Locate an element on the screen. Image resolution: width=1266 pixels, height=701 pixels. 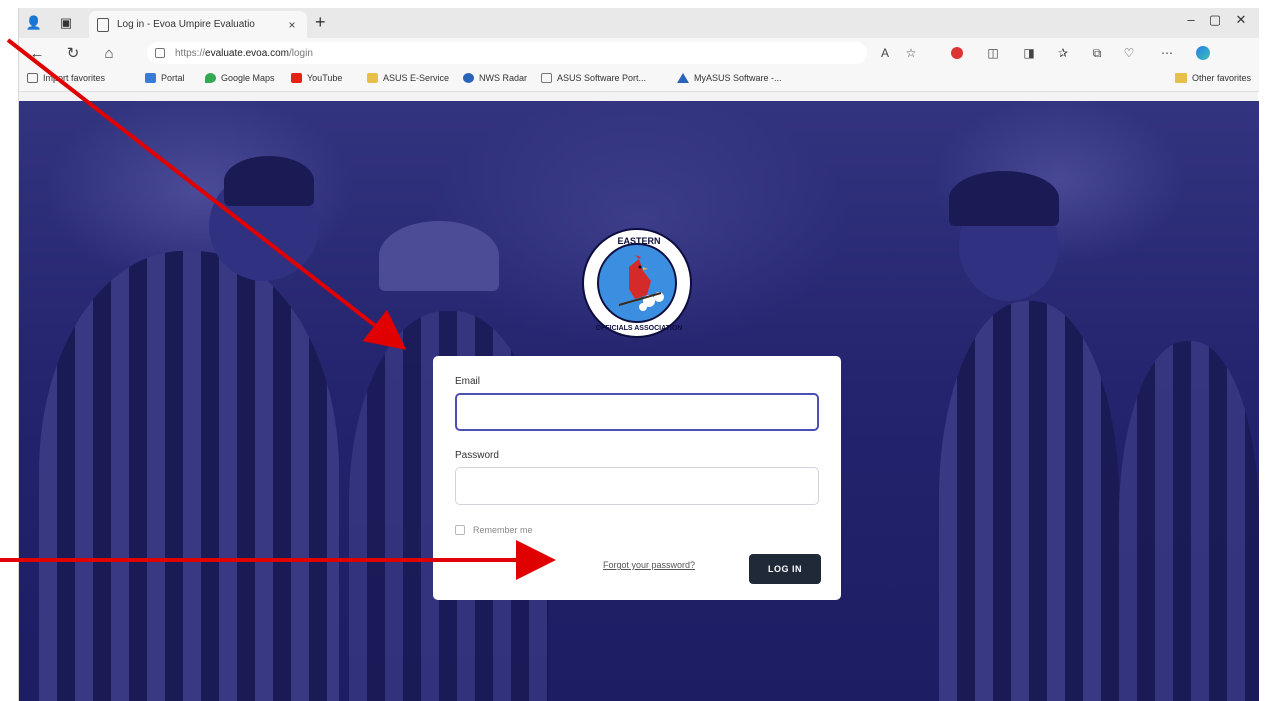
extension-icon: ◫ is located at coordinates (993, 53).